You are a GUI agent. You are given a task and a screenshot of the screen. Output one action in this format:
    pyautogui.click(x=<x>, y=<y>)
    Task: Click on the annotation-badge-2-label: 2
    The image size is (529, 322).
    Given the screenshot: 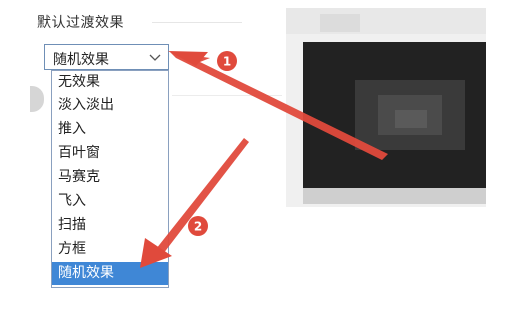 What is the action you would take?
    pyautogui.click(x=198, y=227)
    